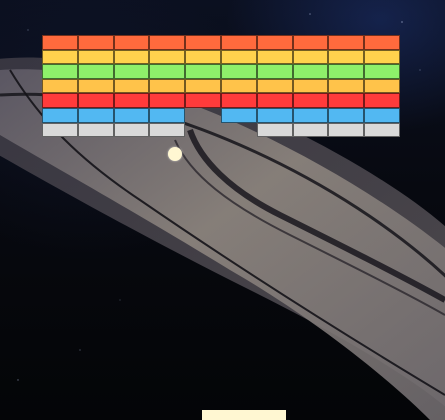 The width and height of the screenshot is (445, 420). I want to click on paddle, so click(244, 415).